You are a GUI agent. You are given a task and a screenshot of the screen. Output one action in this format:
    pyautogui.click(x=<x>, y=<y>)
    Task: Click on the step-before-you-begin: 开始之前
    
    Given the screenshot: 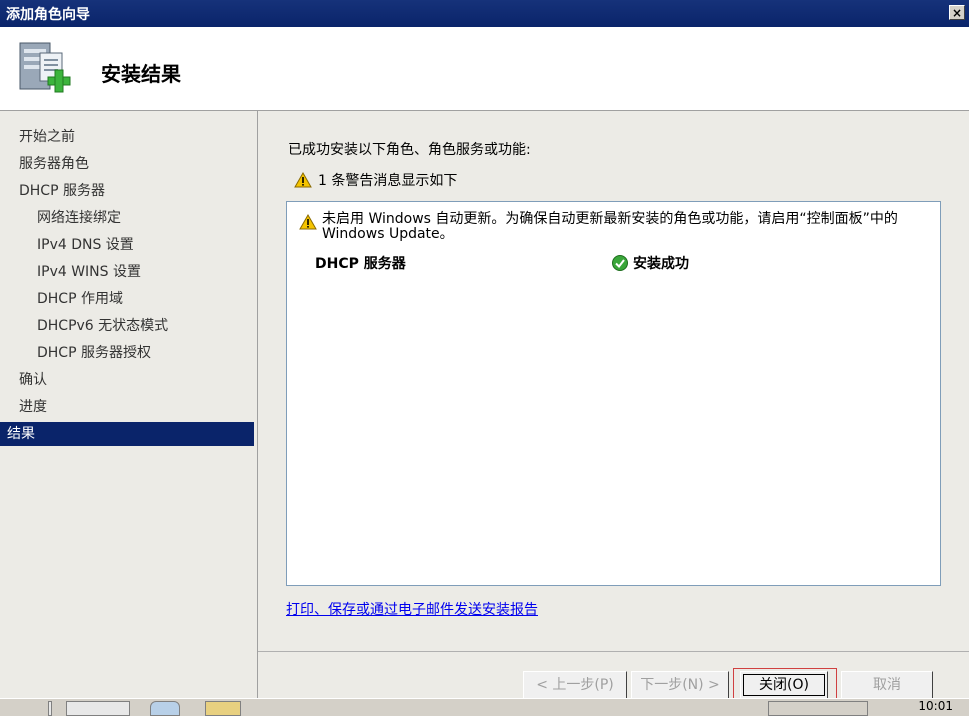 What is the action you would take?
    pyautogui.click(x=127, y=137)
    